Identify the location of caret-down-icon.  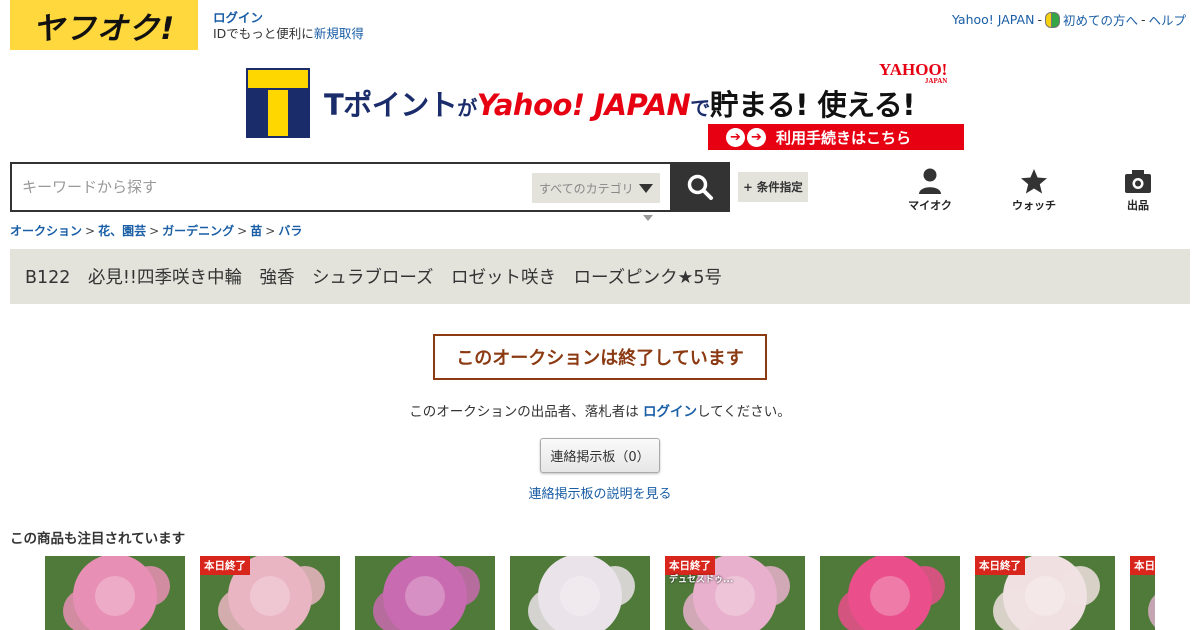
(648, 218).